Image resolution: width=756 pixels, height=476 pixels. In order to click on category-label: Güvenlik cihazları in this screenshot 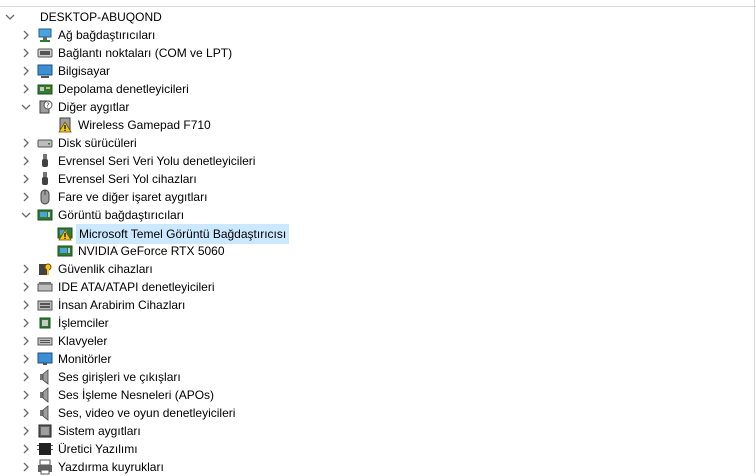, I will do `click(105, 269)`.